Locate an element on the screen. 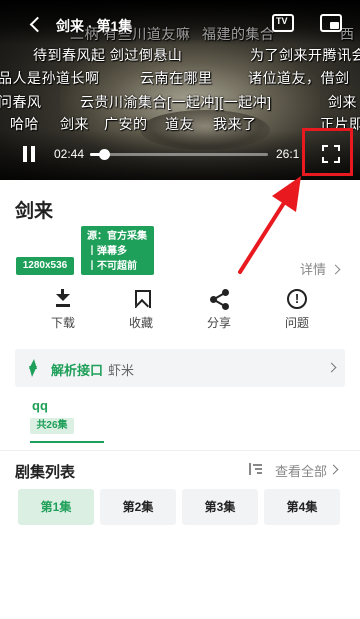 The height and width of the screenshot is (619, 360). episode-list-title: 剧集列表 is located at coordinates (45, 472).